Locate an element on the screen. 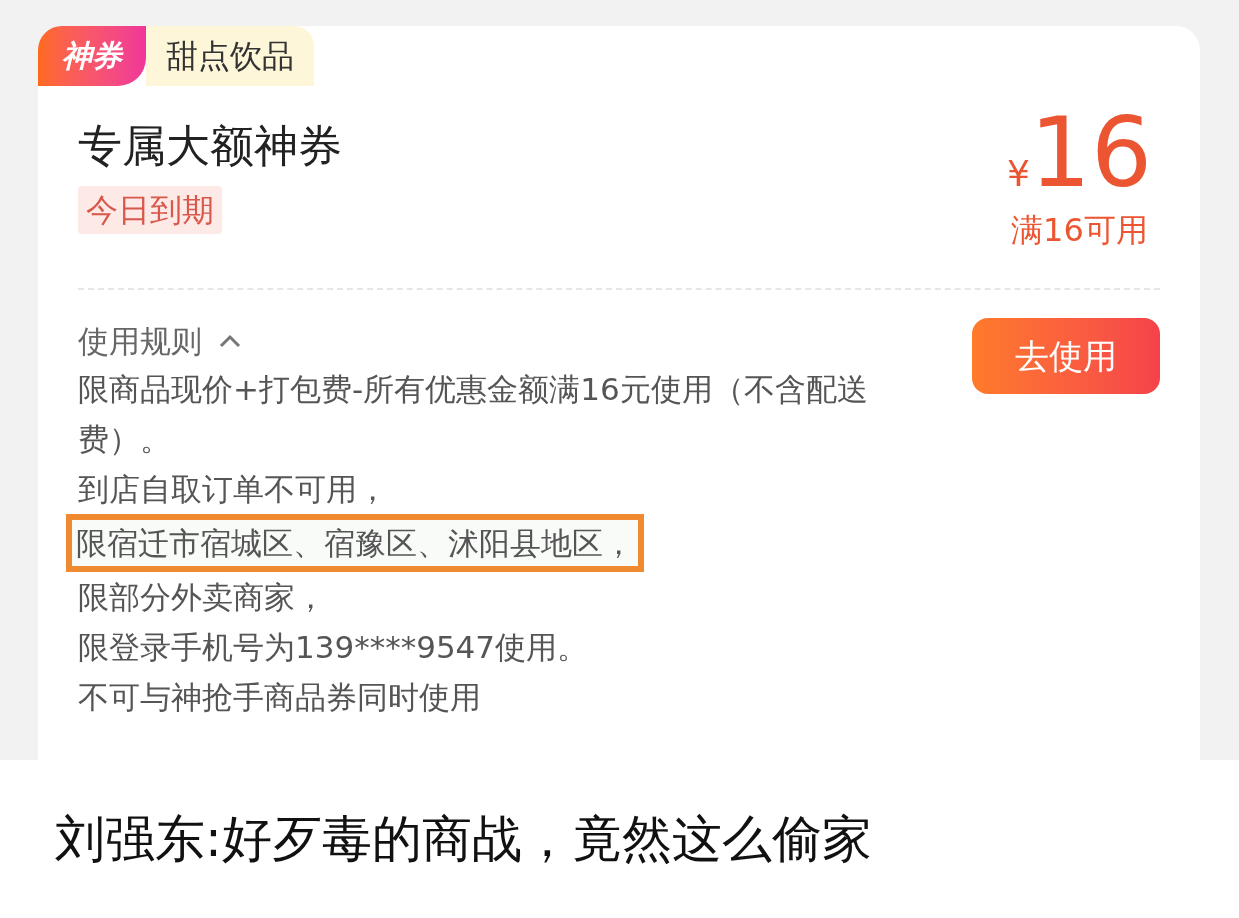 This screenshot has height=918, width=1239. coupon-badge: 神券 is located at coordinates (92, 56).